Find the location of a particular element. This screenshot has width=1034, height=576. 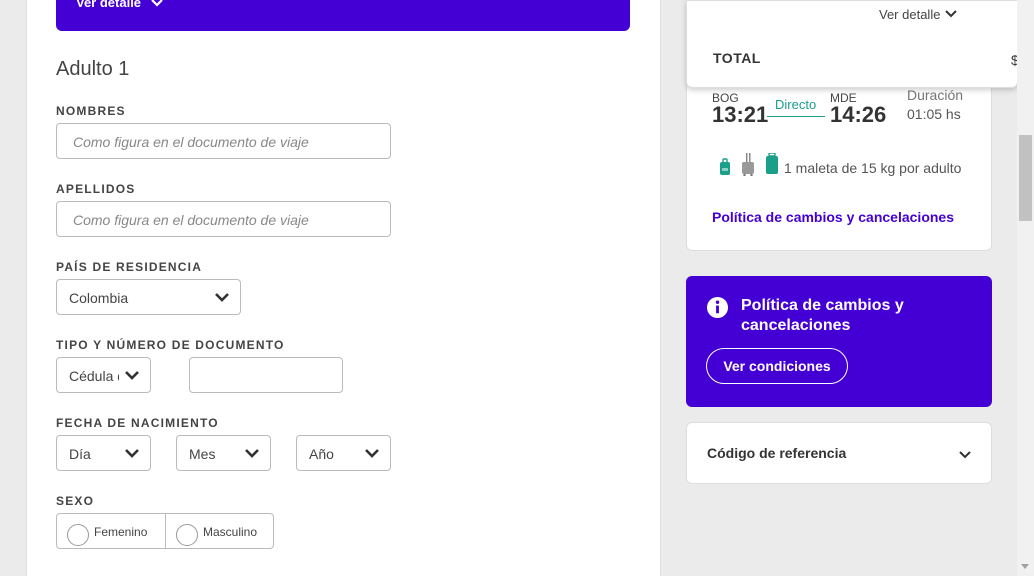

policy-link: Política de cambios y cancelaciones is located at coordinates (833, 217).